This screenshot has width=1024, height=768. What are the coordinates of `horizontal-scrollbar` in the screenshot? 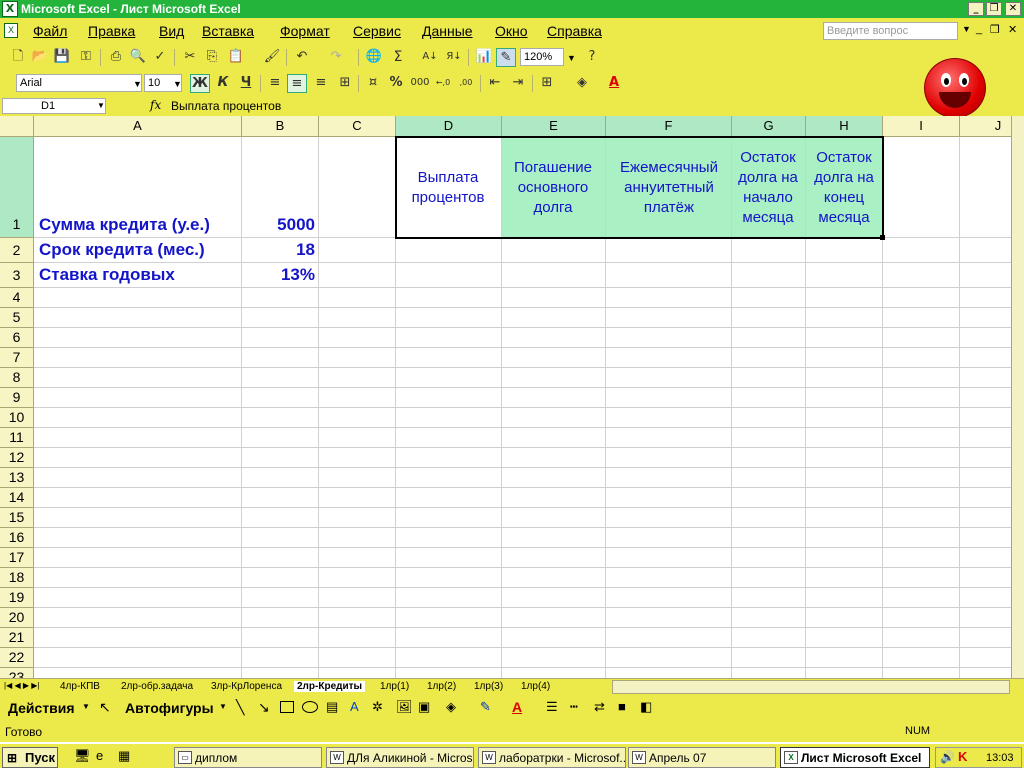 It's located at (811, 687).